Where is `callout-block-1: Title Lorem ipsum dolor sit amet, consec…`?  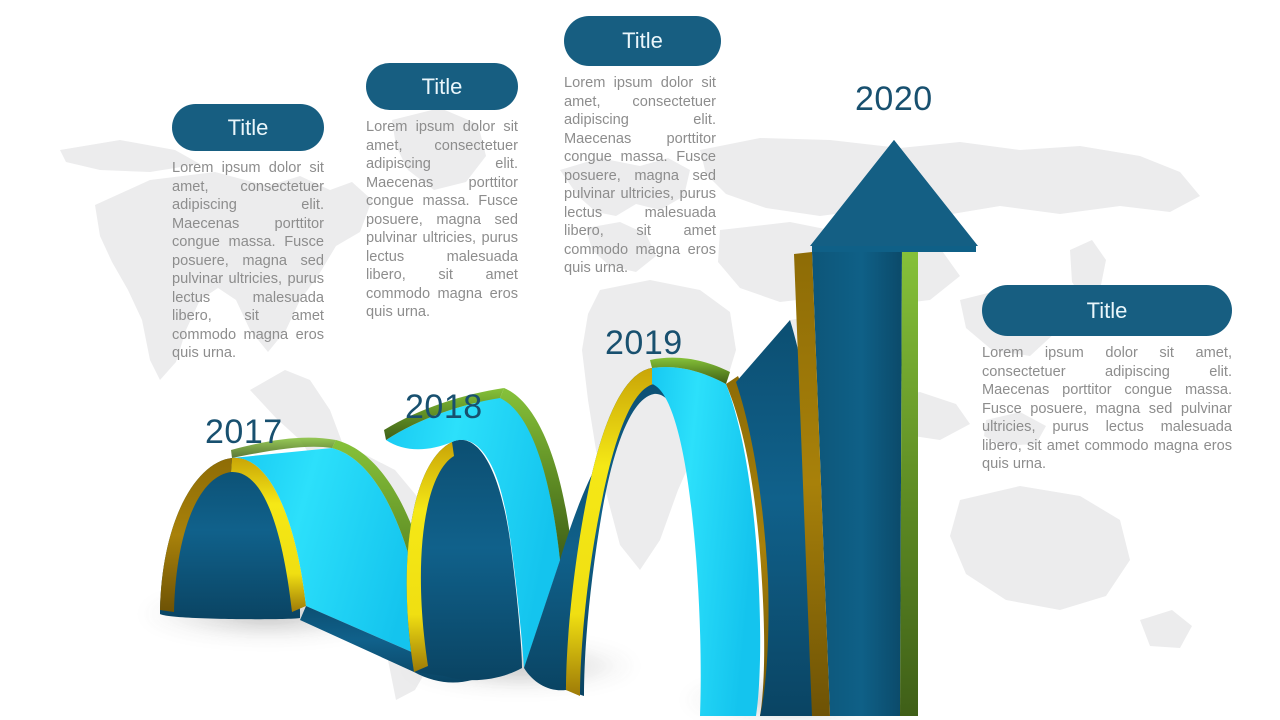 callout-block-1: Title Lorem ipsum dolor sit amet, consec… is located at coordinates (248, 233).